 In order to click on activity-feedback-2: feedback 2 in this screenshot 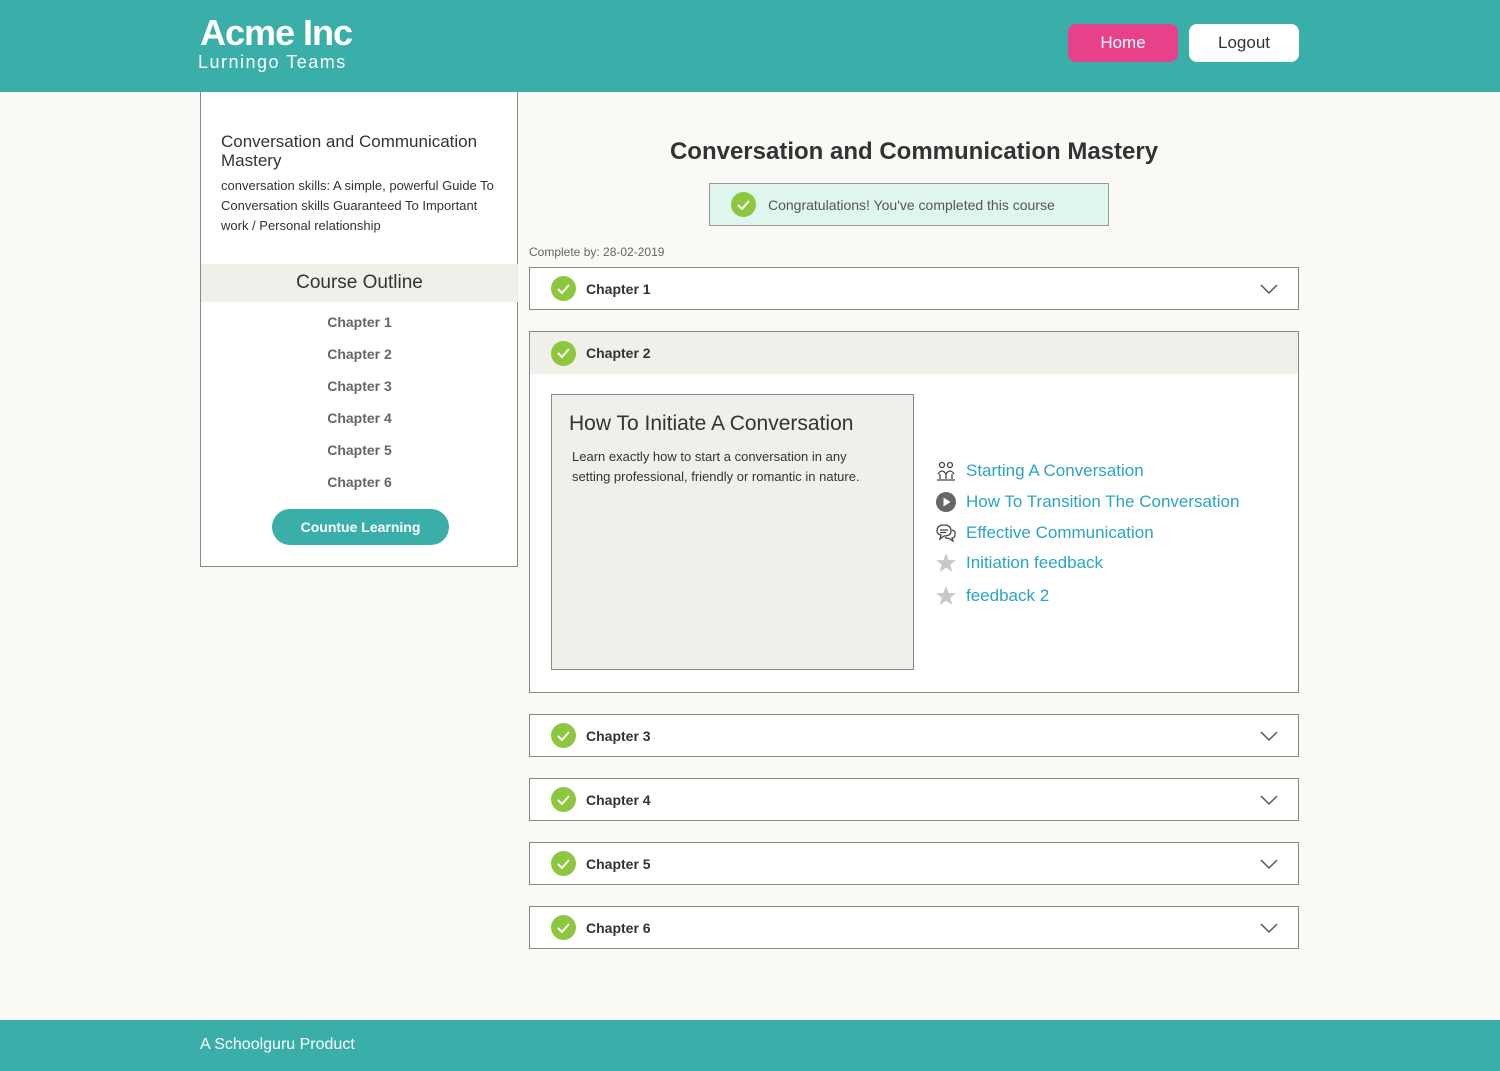, I will do `click(992, 596)`.